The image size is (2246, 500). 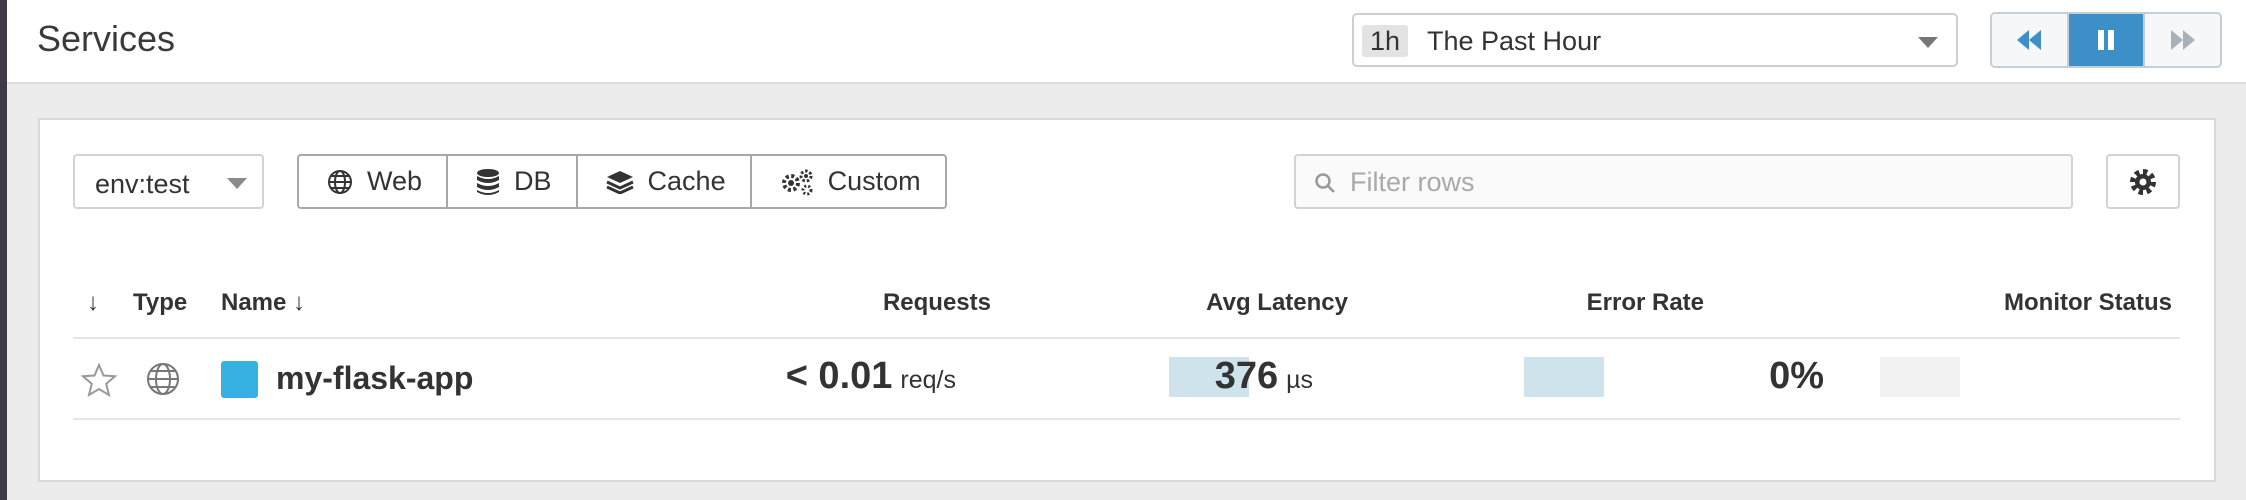 I want to click on type-filter-web: Web, so click(x=374, y=181).